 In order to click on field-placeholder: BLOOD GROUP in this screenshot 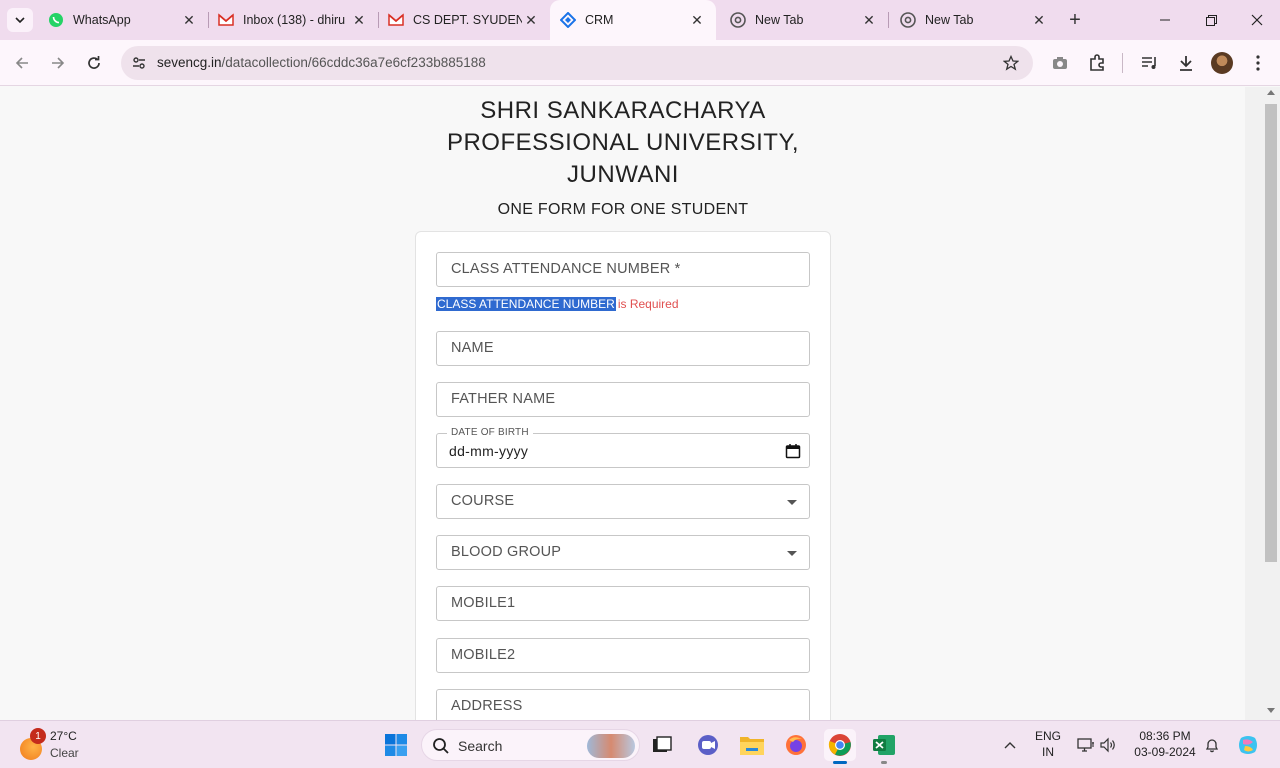, I will do `click(506, 552)`.